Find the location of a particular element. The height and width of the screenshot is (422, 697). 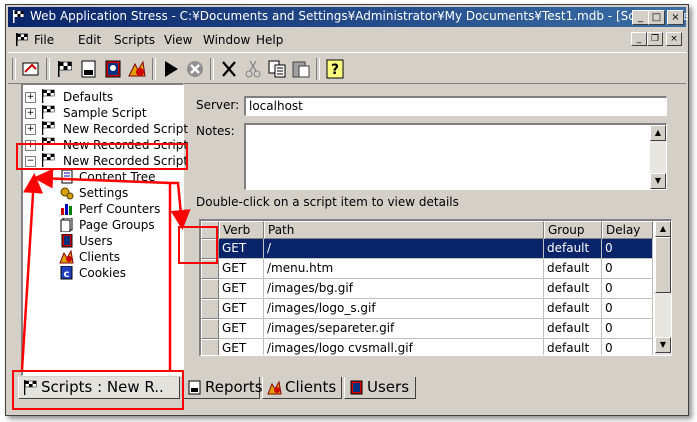

server-field: localhost is located at coordinates (455, 106).